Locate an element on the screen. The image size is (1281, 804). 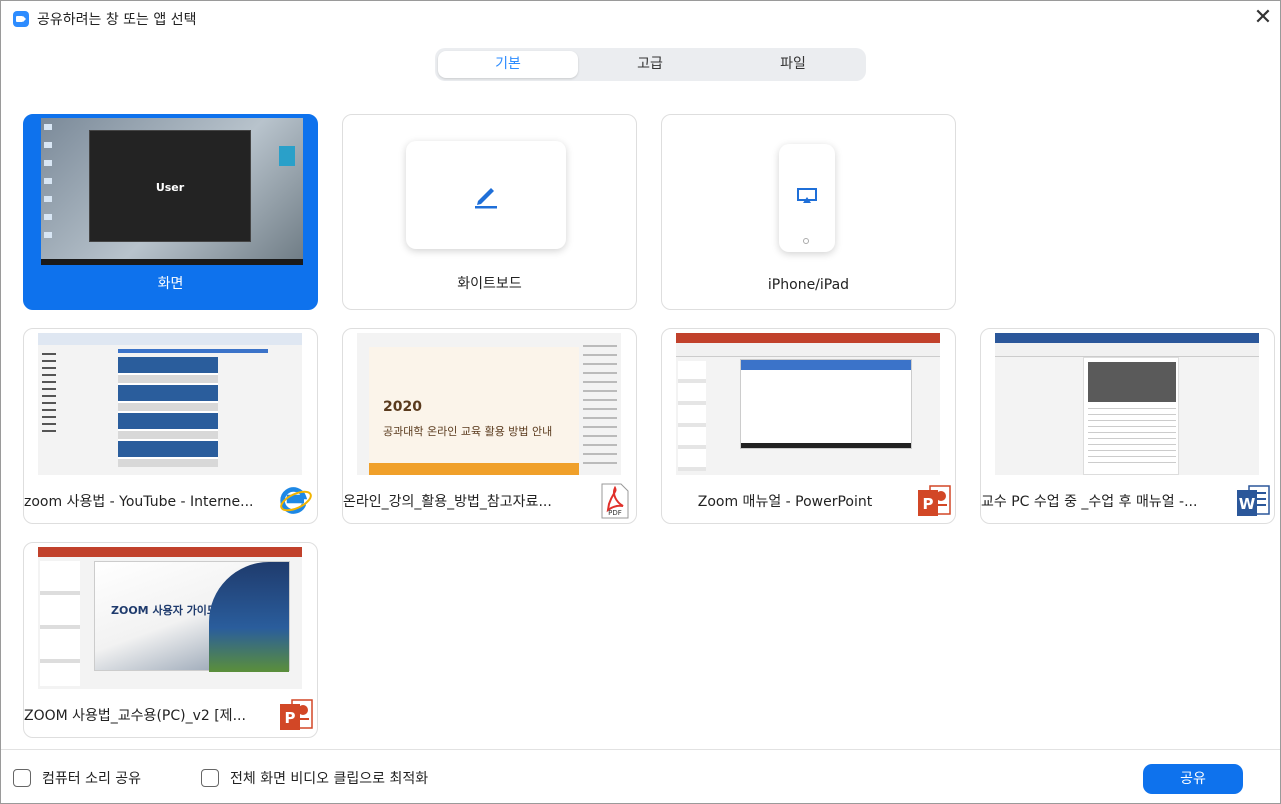
slide-preview: ZOOM 사용자 가이드 is located at coordinates (192, 616).